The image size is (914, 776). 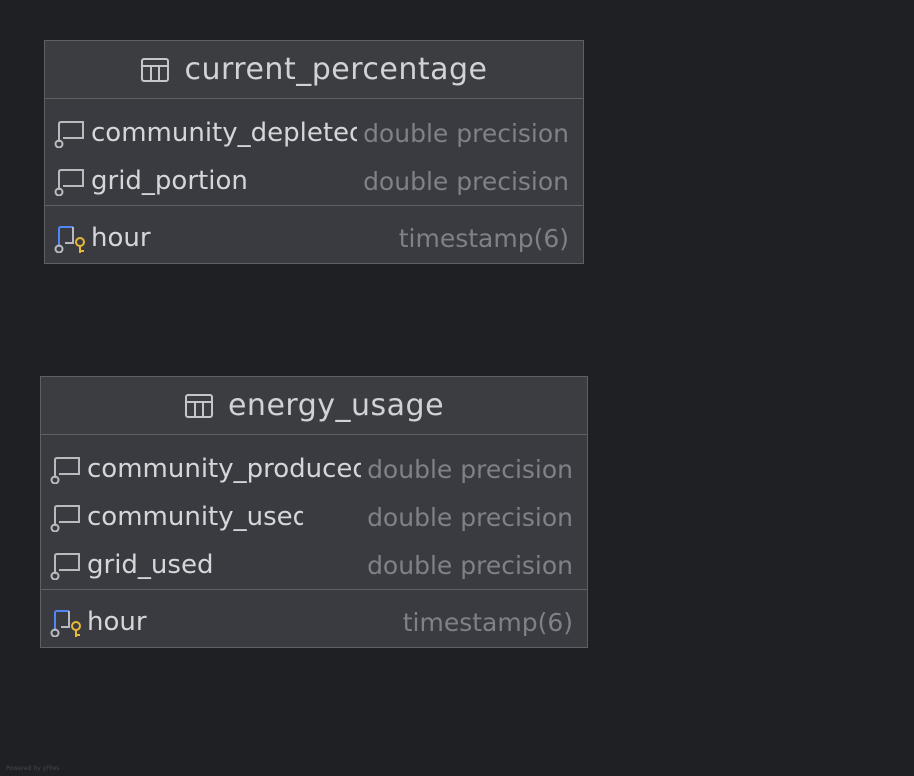 I want to click on column-row: community_depleted double precision, so click(x=314, y=133).